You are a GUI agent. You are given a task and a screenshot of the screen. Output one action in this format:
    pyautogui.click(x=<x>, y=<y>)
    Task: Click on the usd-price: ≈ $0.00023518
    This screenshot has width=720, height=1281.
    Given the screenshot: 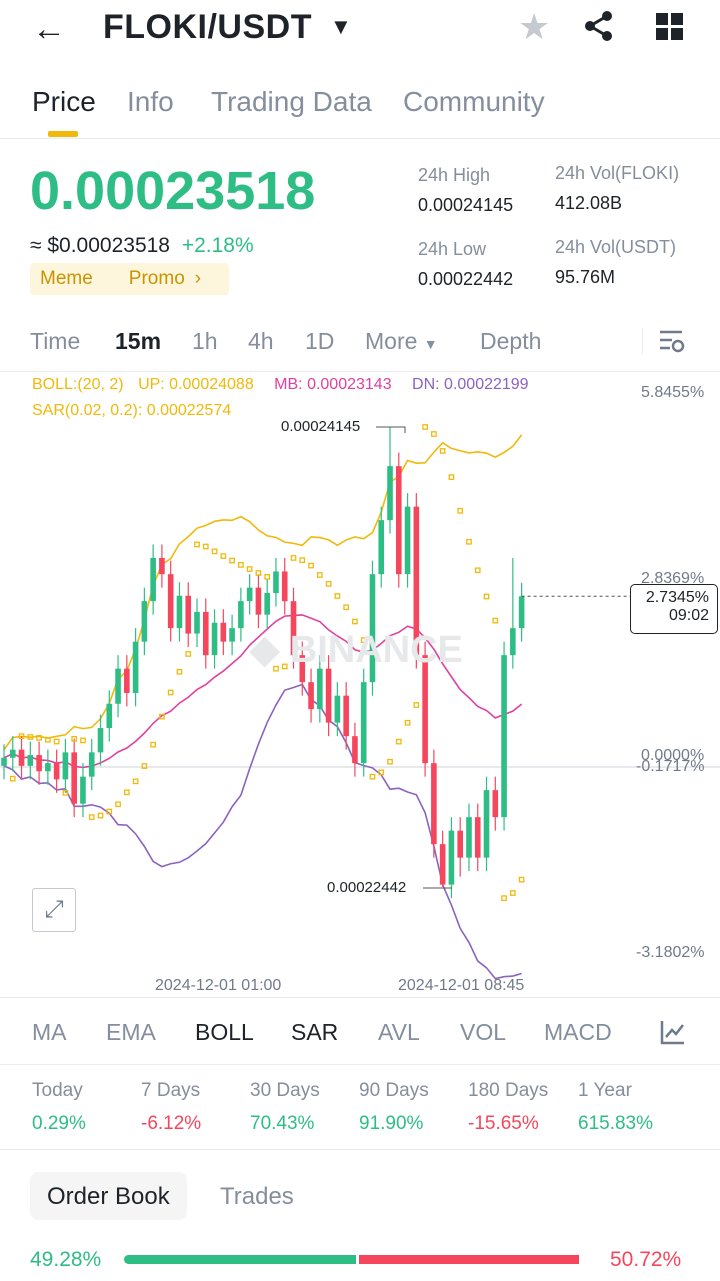 What is the action you would take?
    pyautogui.click(x=100, y=245)
    